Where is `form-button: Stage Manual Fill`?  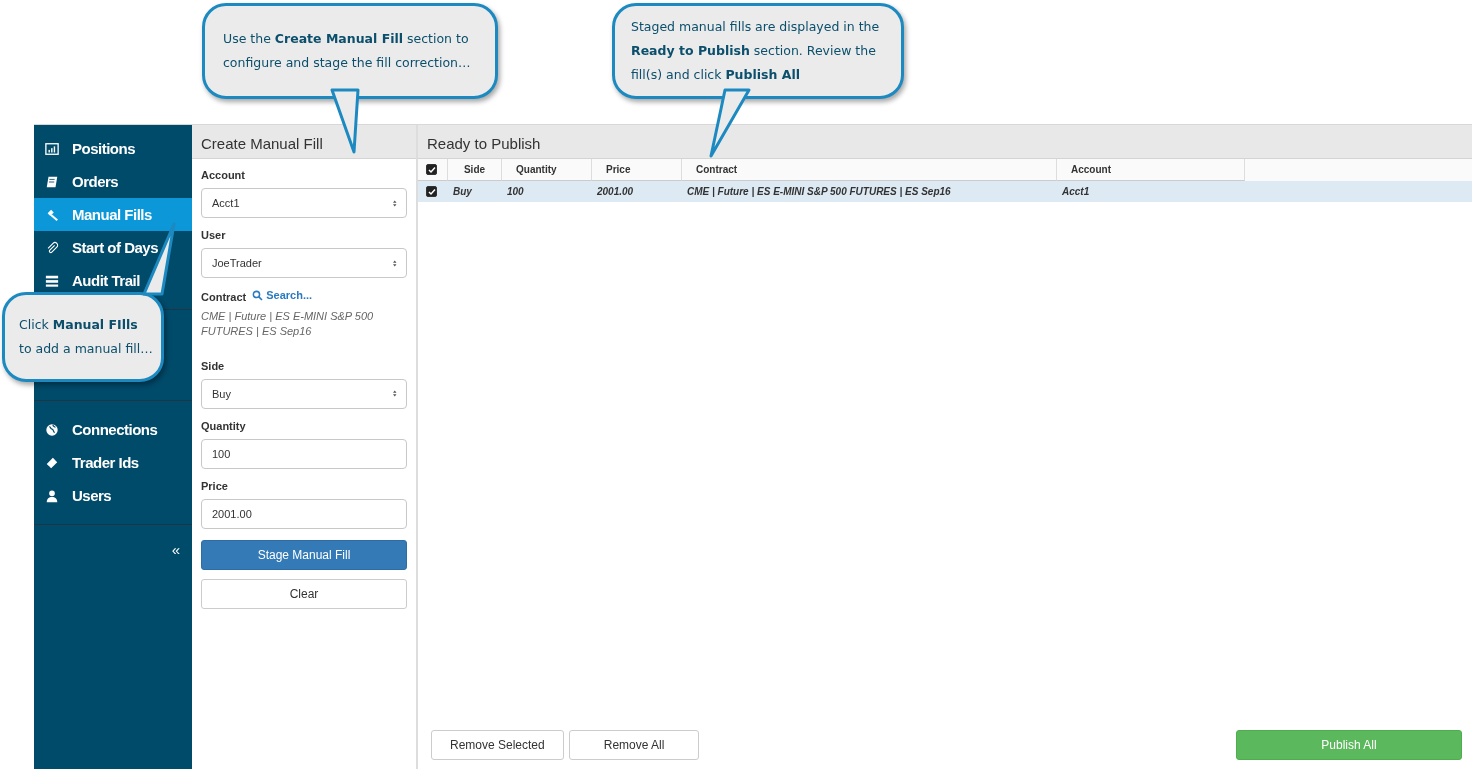 form-button: Stage Manual Fill is located at coordinates (304, 554).